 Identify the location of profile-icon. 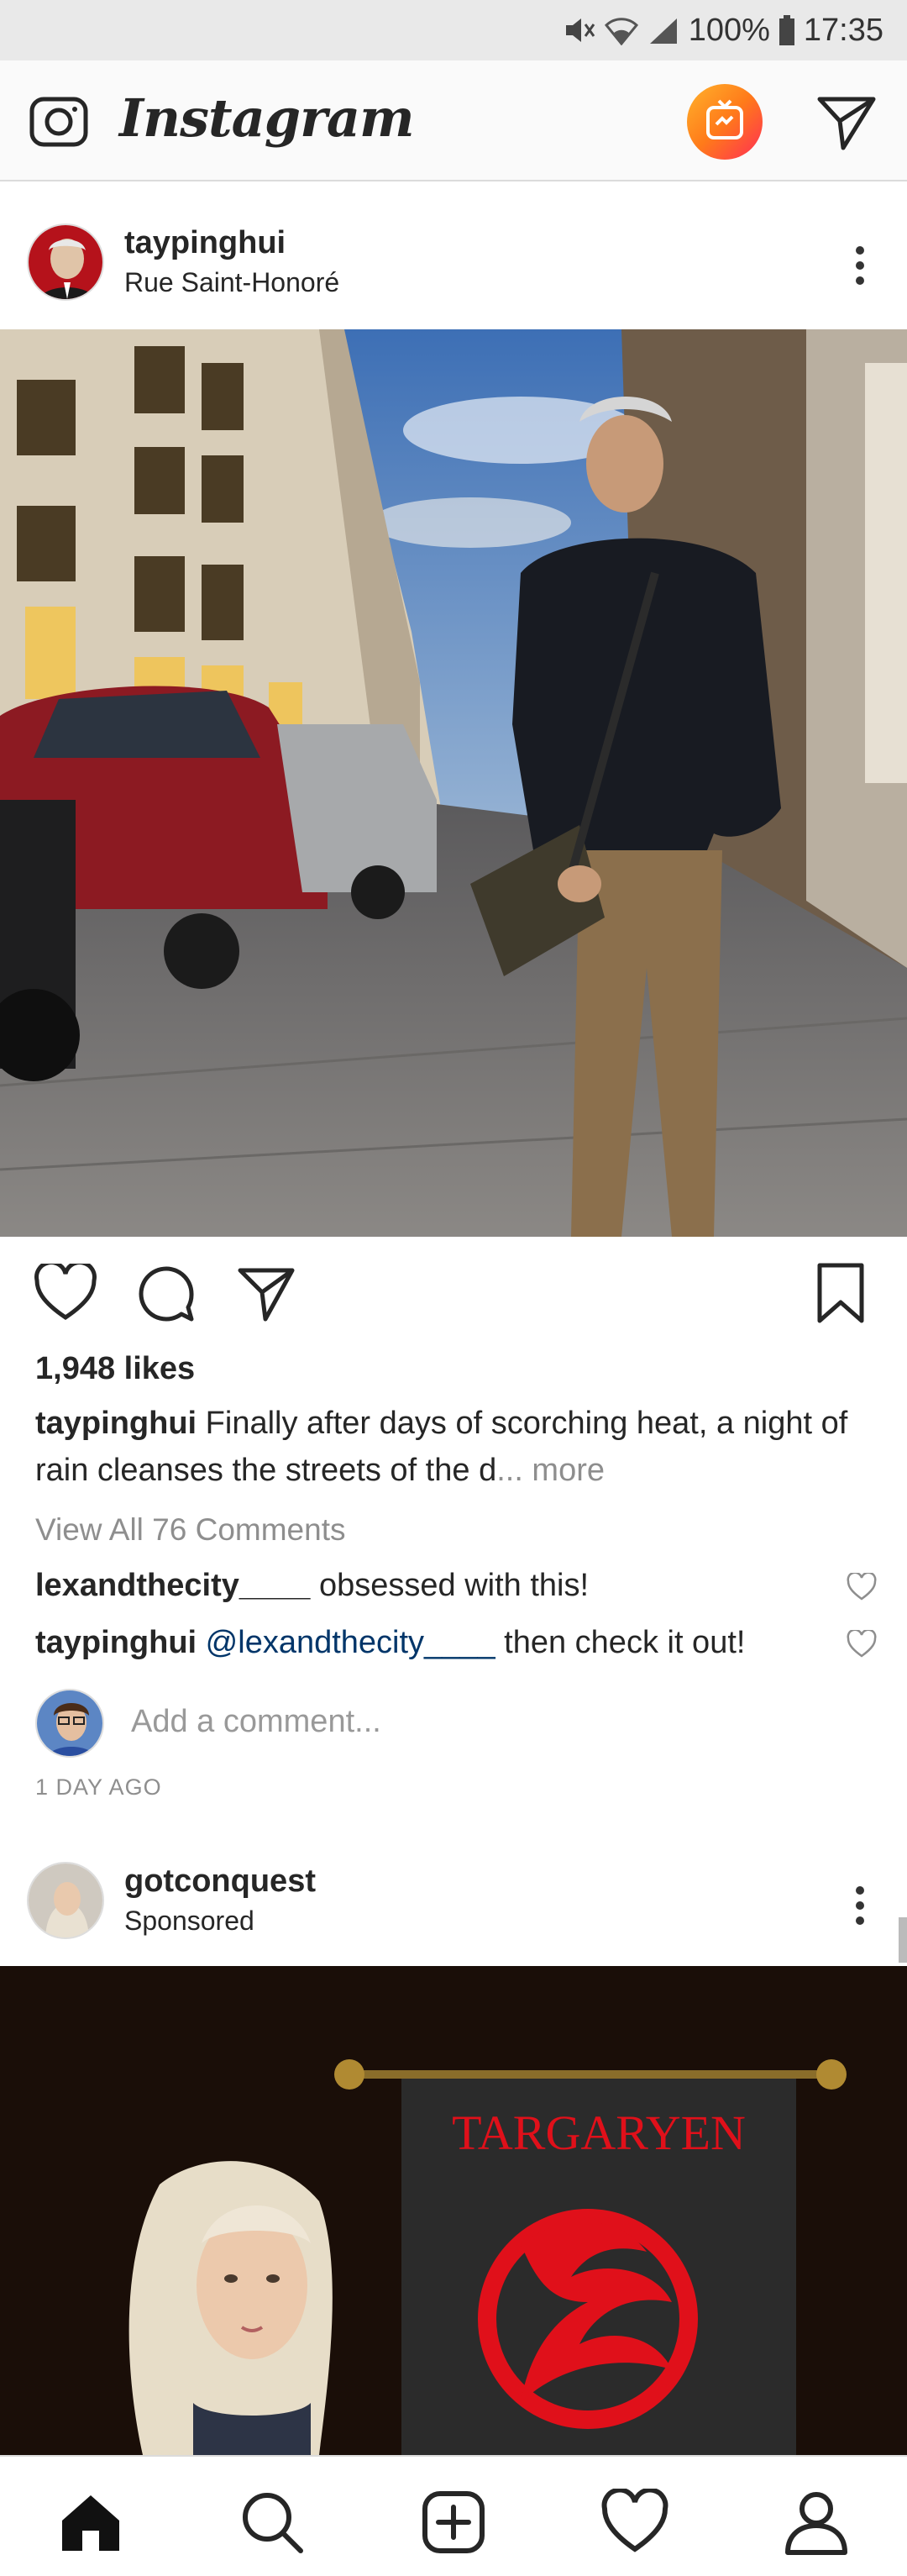
(816, 2522).